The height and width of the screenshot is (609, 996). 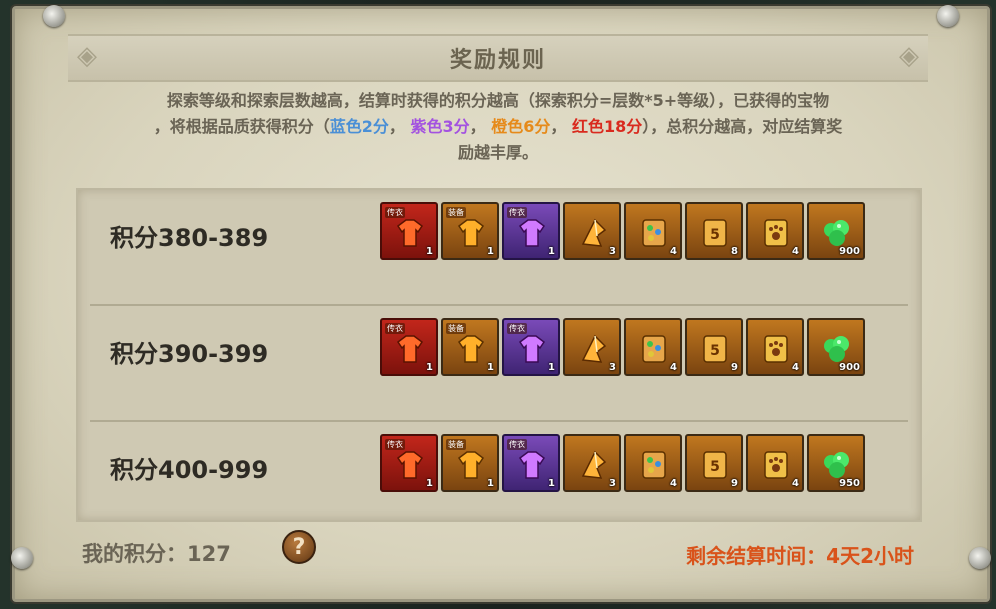 What do you see at coordinates (299, 547) in the screenshot?
I see `help-button: ?` at bounding box center [299, 547].